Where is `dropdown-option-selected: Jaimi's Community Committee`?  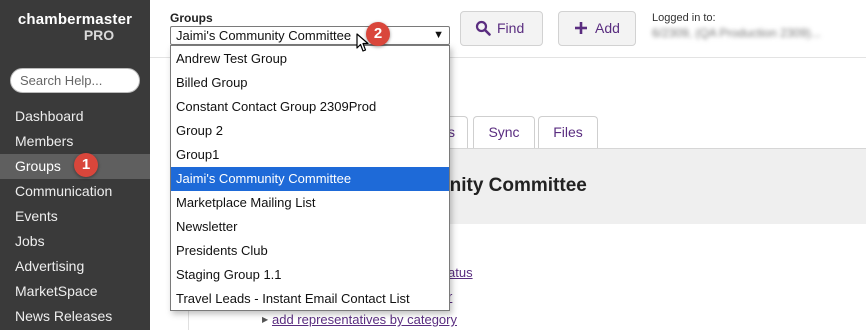 dropdown-option-selected: Jaimi's Community Committee is located at coordinates (310, 179).